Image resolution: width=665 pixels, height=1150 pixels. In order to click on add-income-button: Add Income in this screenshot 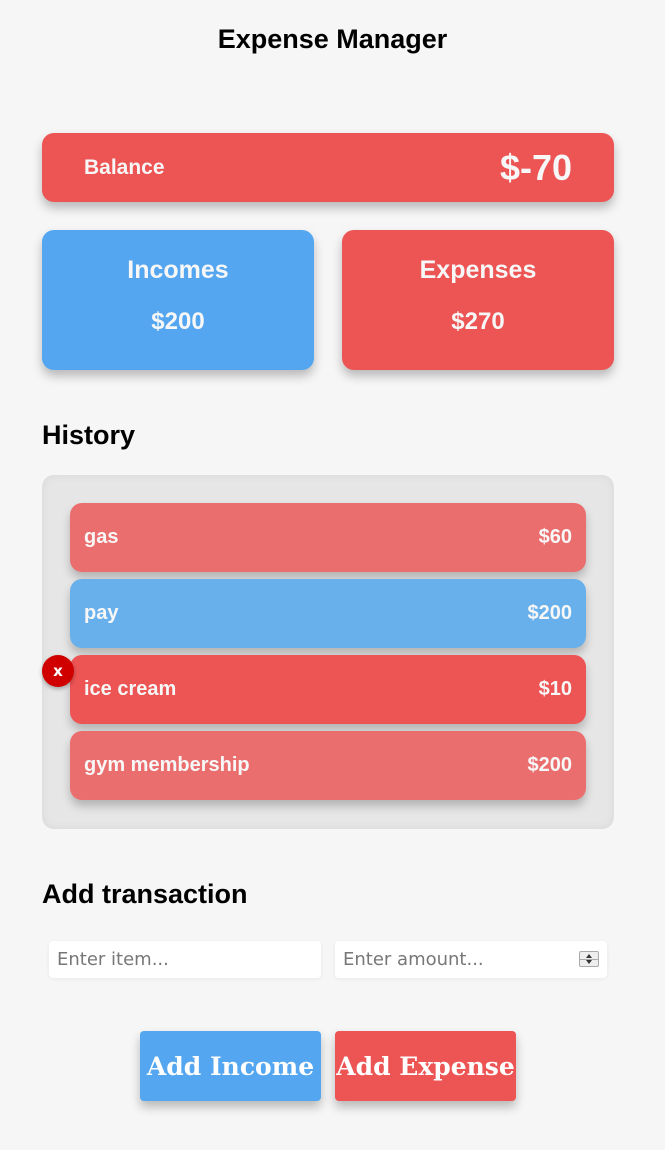, I will do `click(230, 1066)`.